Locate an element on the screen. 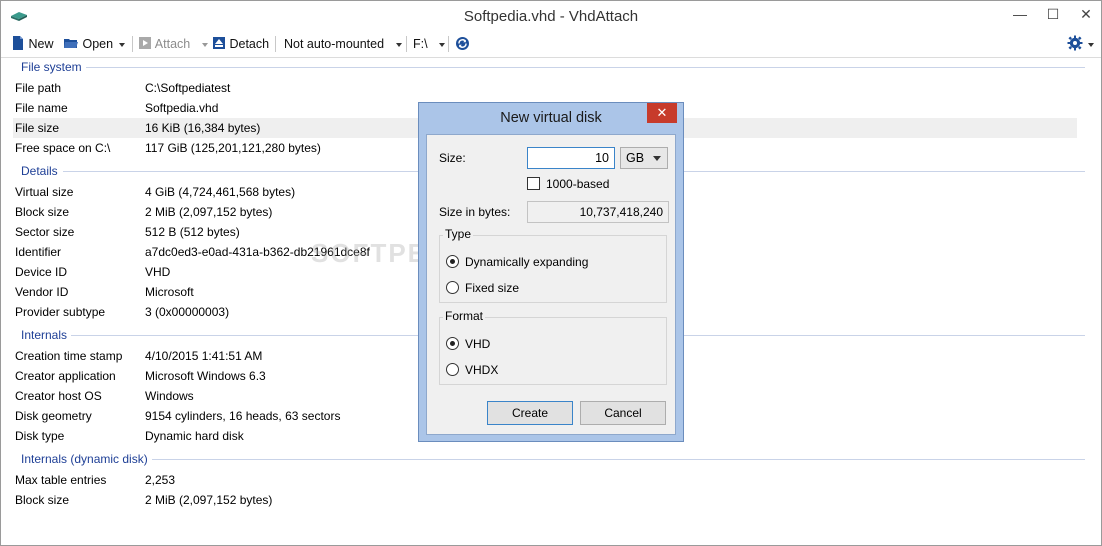 The width and height of the screenshot is (1102, 546). refresh-button is located at coordinates (462, 44).